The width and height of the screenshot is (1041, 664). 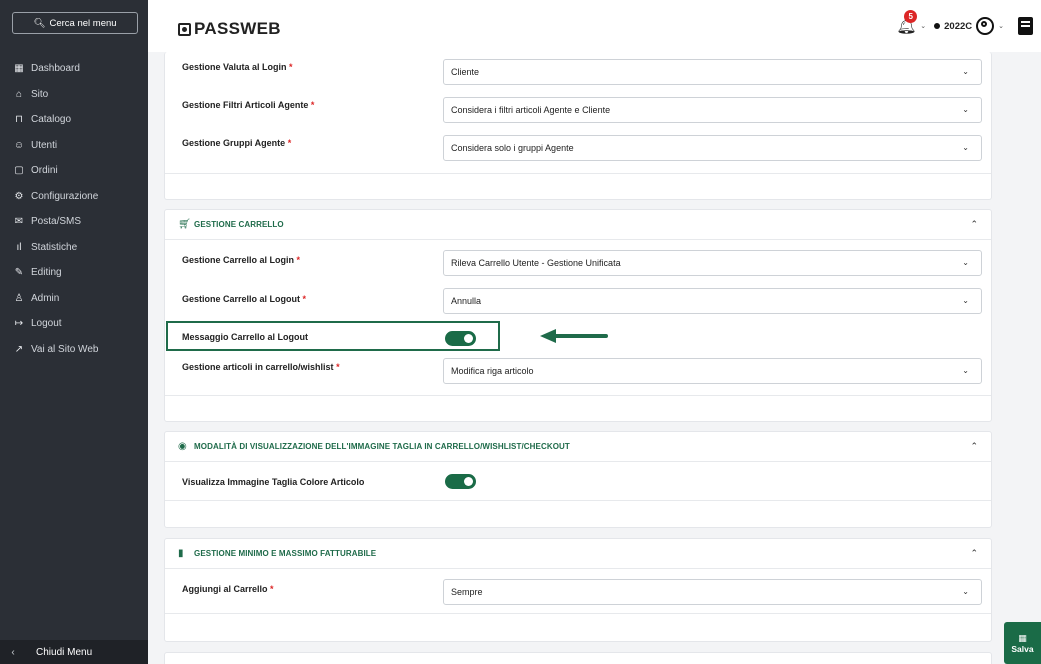 I want to click on stats-icon: ıl, so click(x=19, y=247).